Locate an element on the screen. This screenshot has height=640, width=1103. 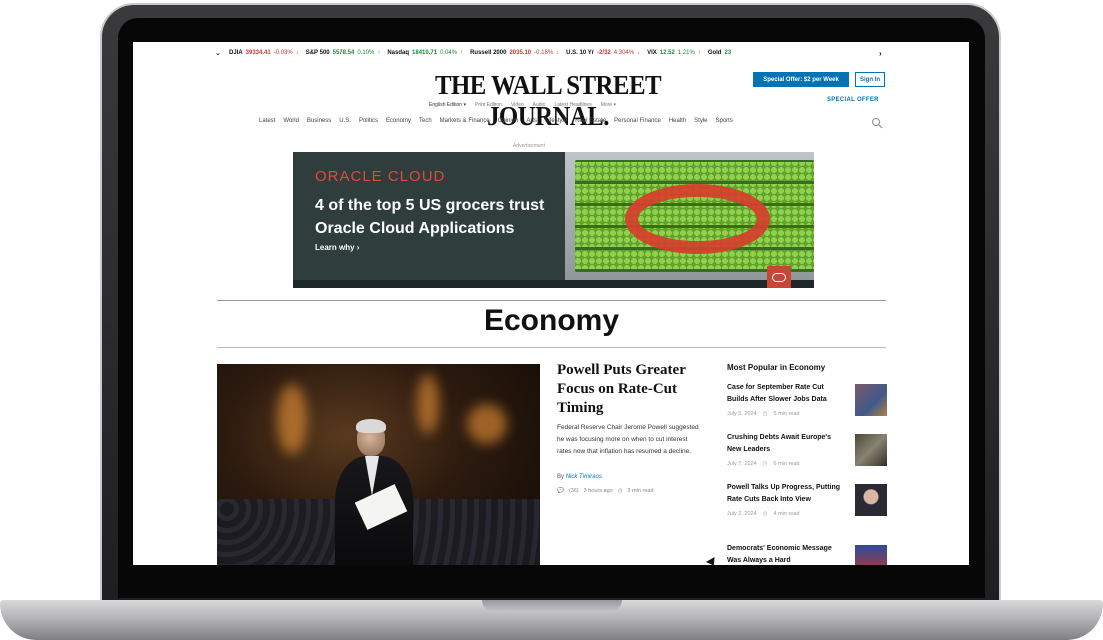
ticker-item-sp500: S&P 500 5578.54 0.10% ↑ is located at coordinates (343, 53).